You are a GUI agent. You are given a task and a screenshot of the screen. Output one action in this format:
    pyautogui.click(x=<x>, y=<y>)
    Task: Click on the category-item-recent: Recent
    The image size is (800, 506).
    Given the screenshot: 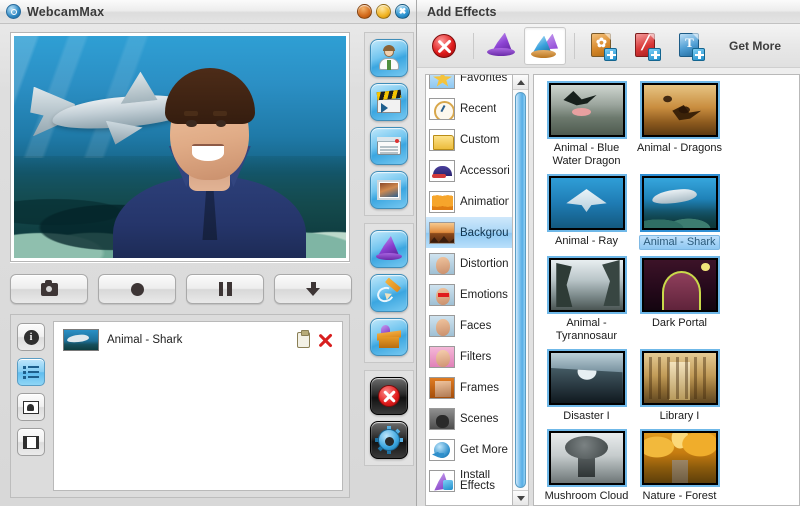 What is the action you would take?
    pyautogui.click(x=469, y=108)
    